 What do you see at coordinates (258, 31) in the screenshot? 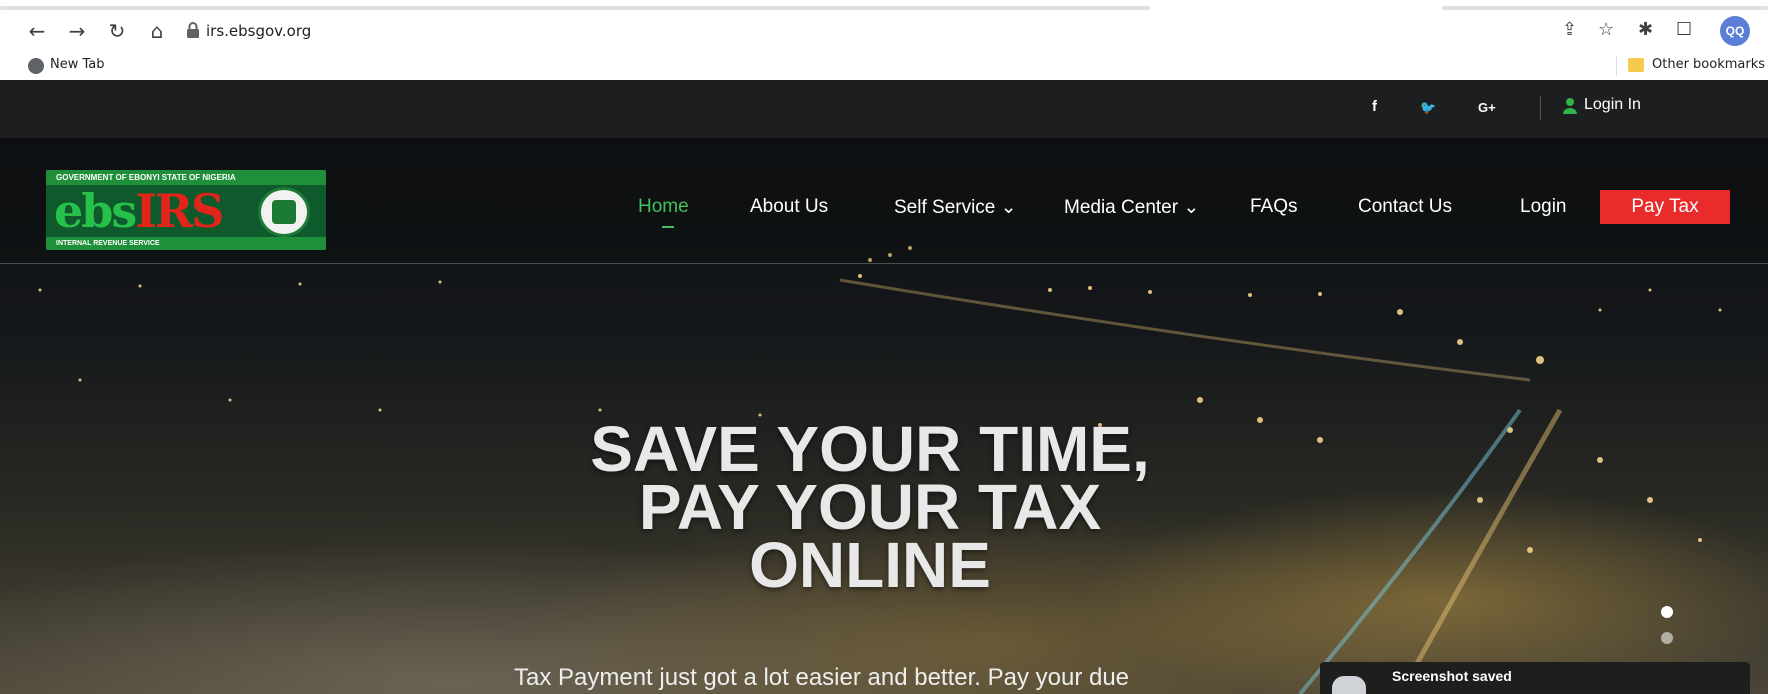
I see `address-bar-url: irs.ebsgov.org` at bounding box center [258, 31].